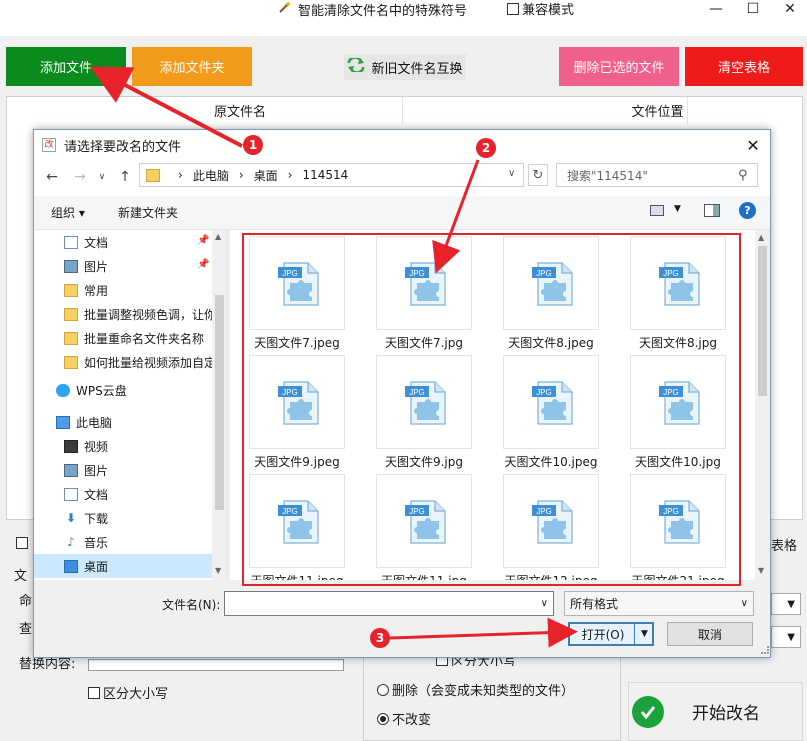  I want to click on breadcrumb-desktop: 桌面, so click(266, 175).